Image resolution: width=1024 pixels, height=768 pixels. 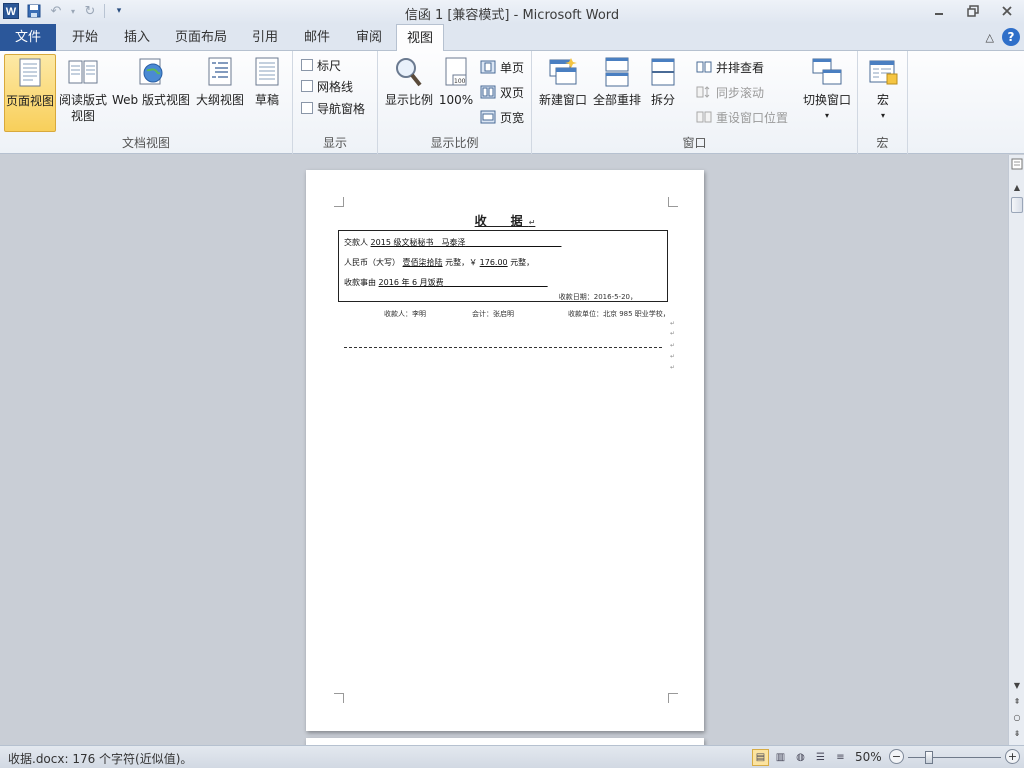 I want to click on word-app-icon: W, so click(x=11, y=11).